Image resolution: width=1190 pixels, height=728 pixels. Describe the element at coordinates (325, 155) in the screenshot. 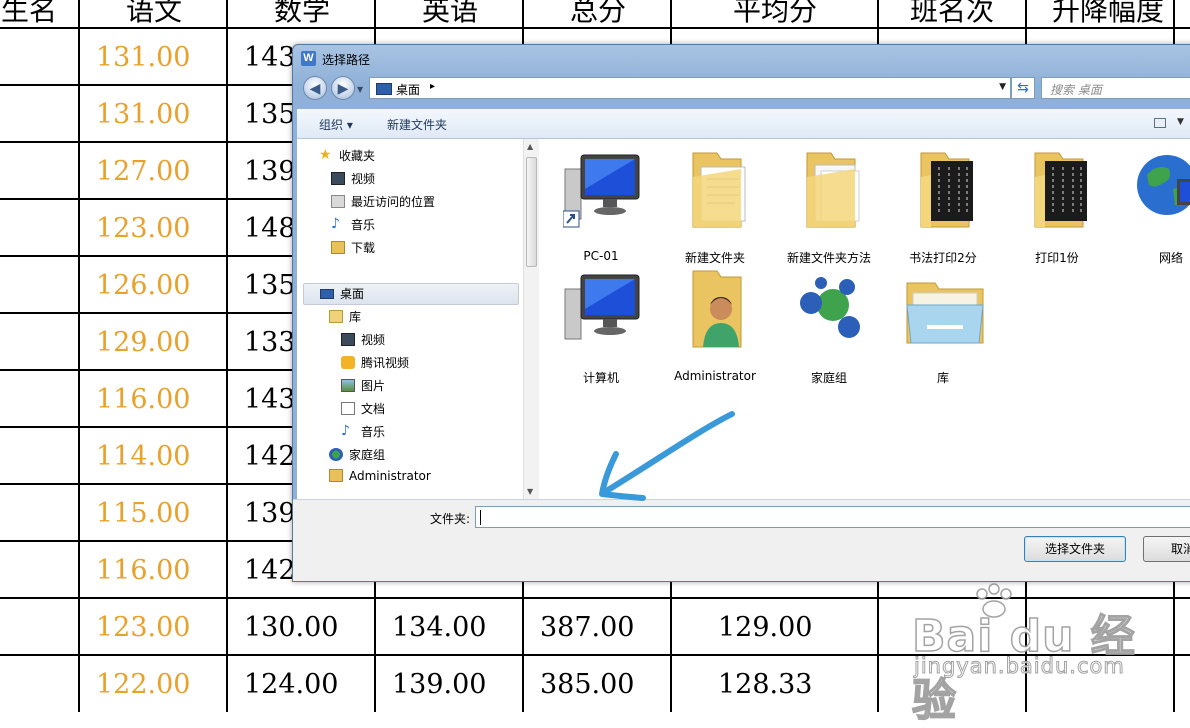

I see `star-icon: ★` at that location.